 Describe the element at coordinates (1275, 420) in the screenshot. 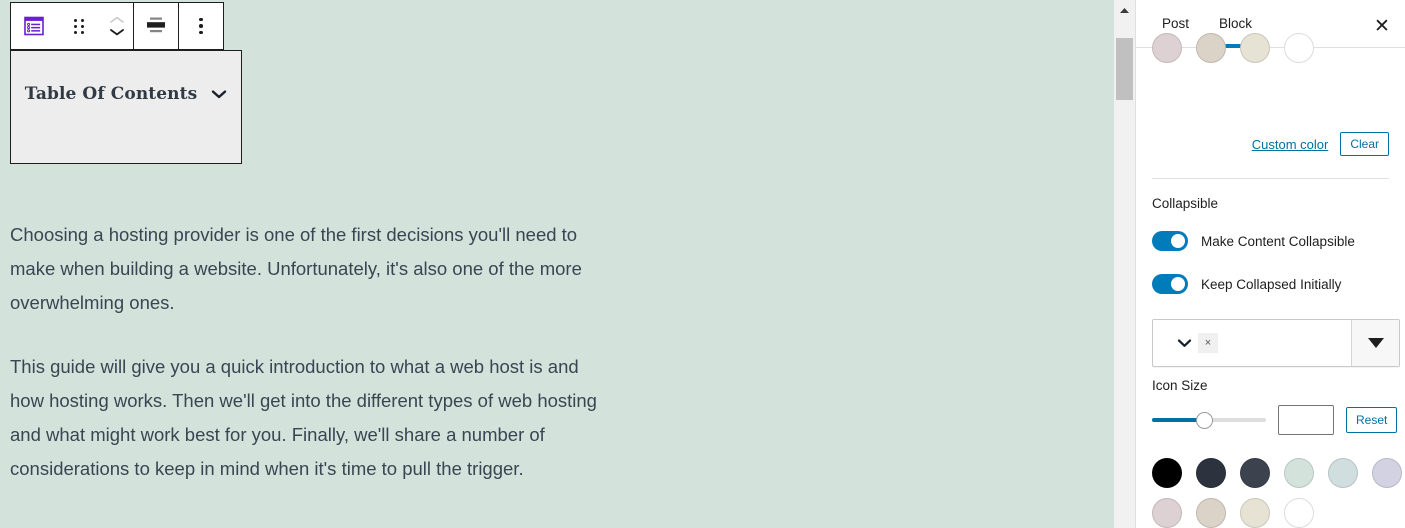

I see `icon-size-controls: Reset` at that location.